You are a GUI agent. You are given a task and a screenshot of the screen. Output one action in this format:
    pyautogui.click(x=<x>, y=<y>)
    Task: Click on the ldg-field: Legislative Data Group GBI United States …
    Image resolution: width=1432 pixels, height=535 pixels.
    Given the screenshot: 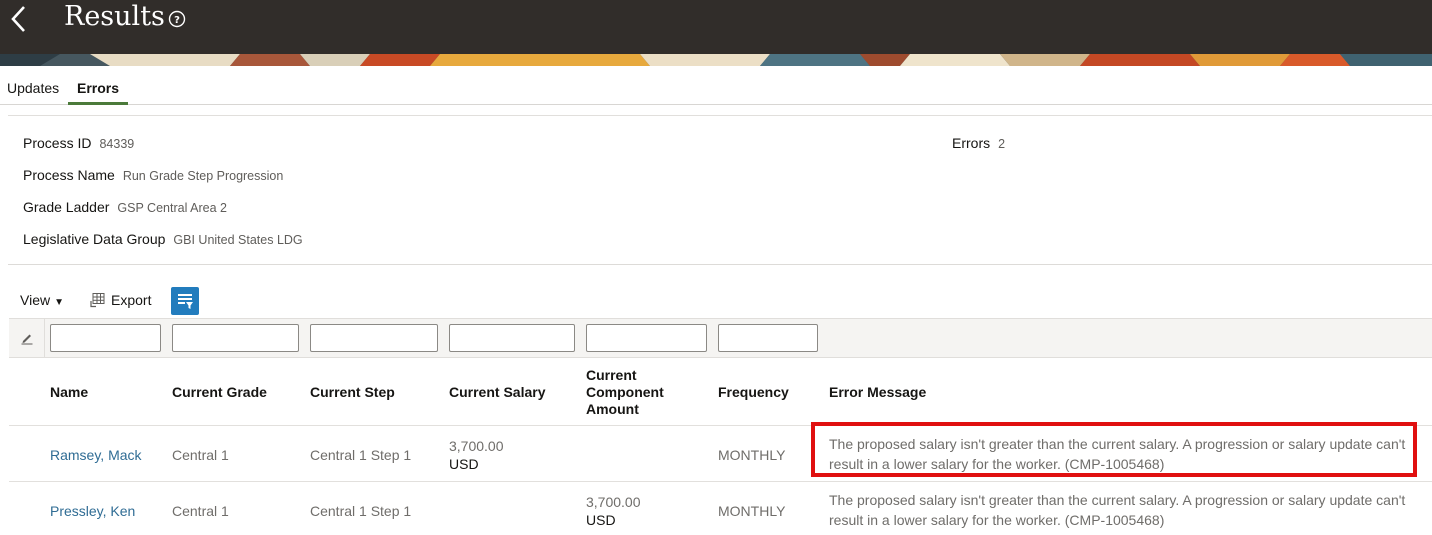 What is the action you would take?
    pyautogui.click(x=163, y=239)
    